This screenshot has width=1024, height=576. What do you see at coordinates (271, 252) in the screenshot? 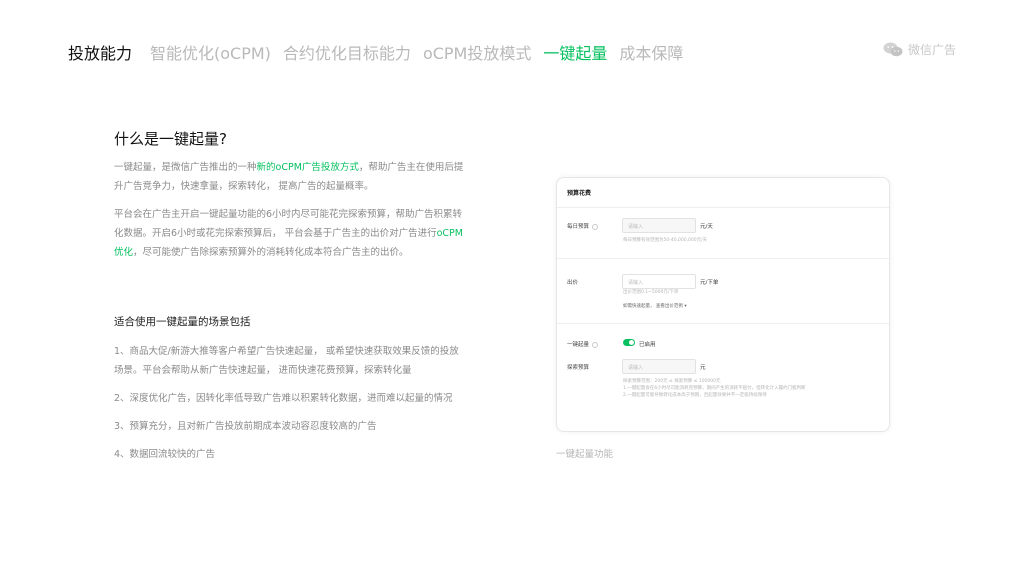
I see `intro-text: ，尽可能使广告除探索预算外的消耗转化成本符合广告主的出价。` at bounding box center [271, 252].